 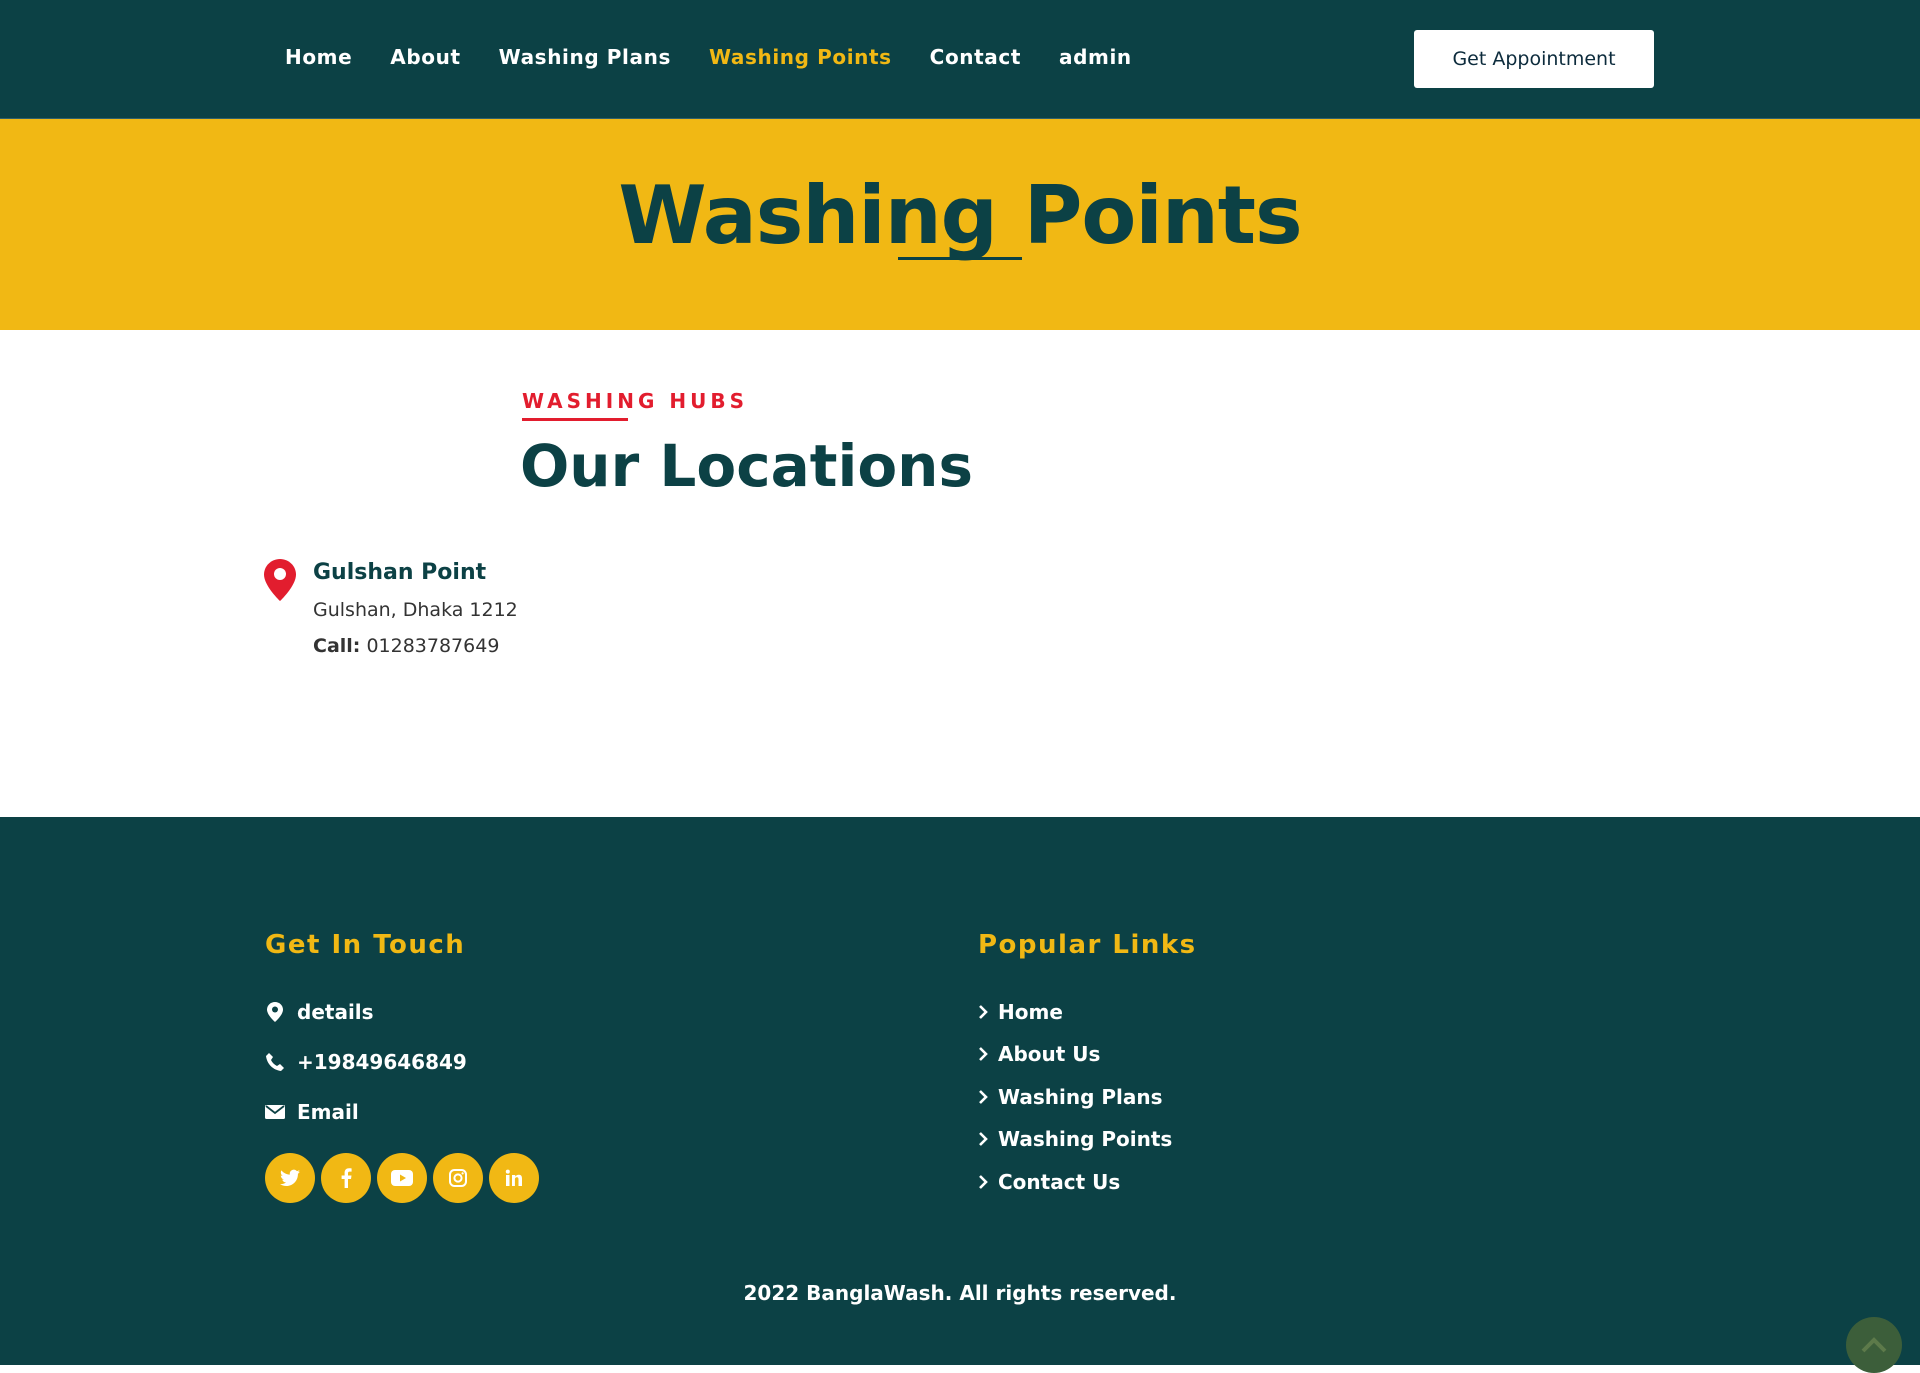 I want to click on nav-link-admin: admin, so click(x=1095, y=57).